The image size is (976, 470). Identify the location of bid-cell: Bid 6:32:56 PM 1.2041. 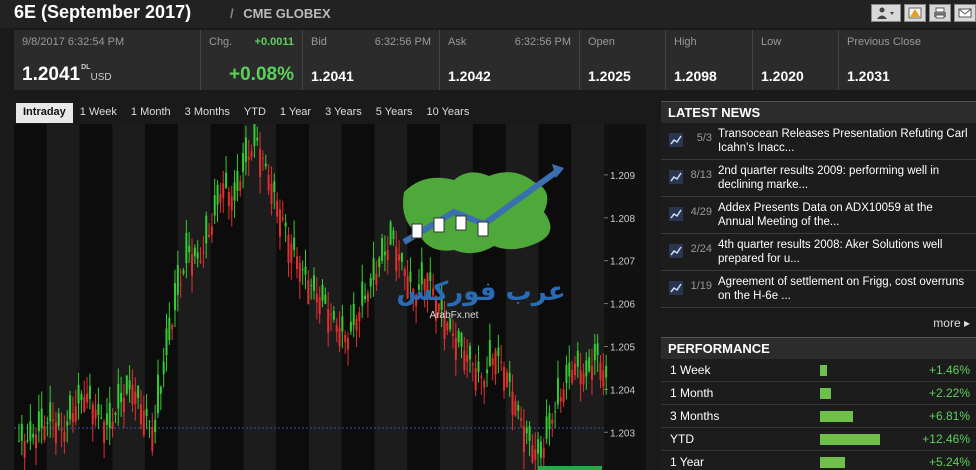
(371, 60).